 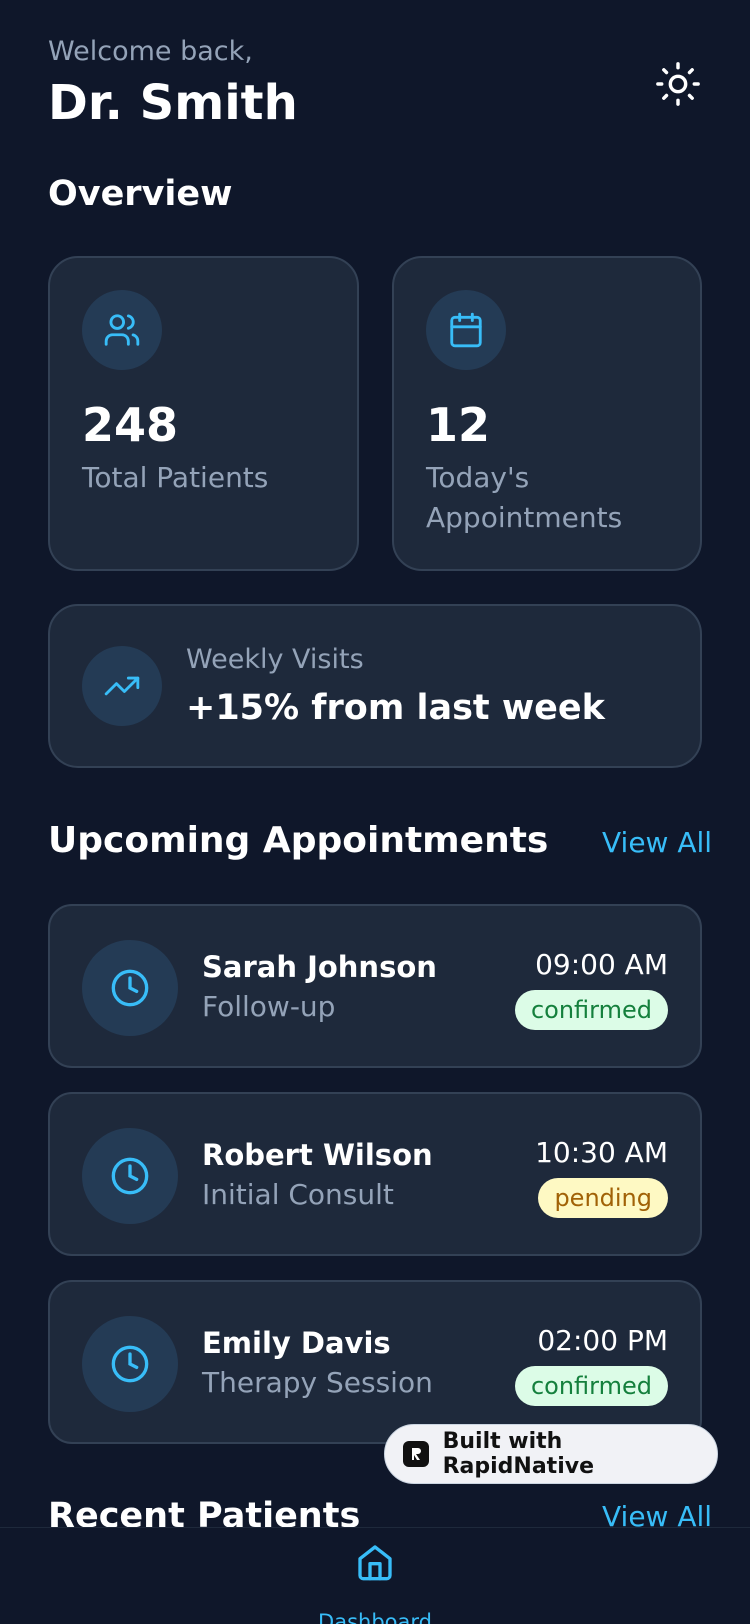 I want to click on weekly-visits-value: +15% from last week, so click(x=395, y=708).